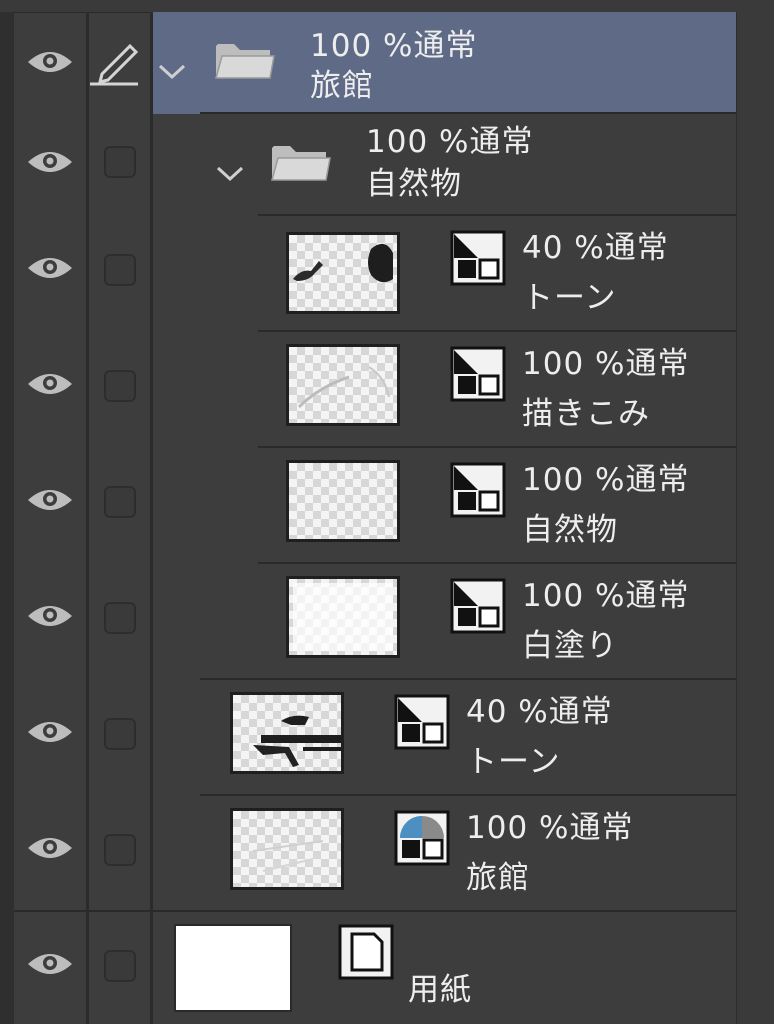 The height and width of the screenshot is (1024, 774). What do you see at coordinates (375, 165) in the screenshot?
I see `layer-row-folder-shizenbutsu: 100 %通常 自然物` at bounding box center [375, 165].